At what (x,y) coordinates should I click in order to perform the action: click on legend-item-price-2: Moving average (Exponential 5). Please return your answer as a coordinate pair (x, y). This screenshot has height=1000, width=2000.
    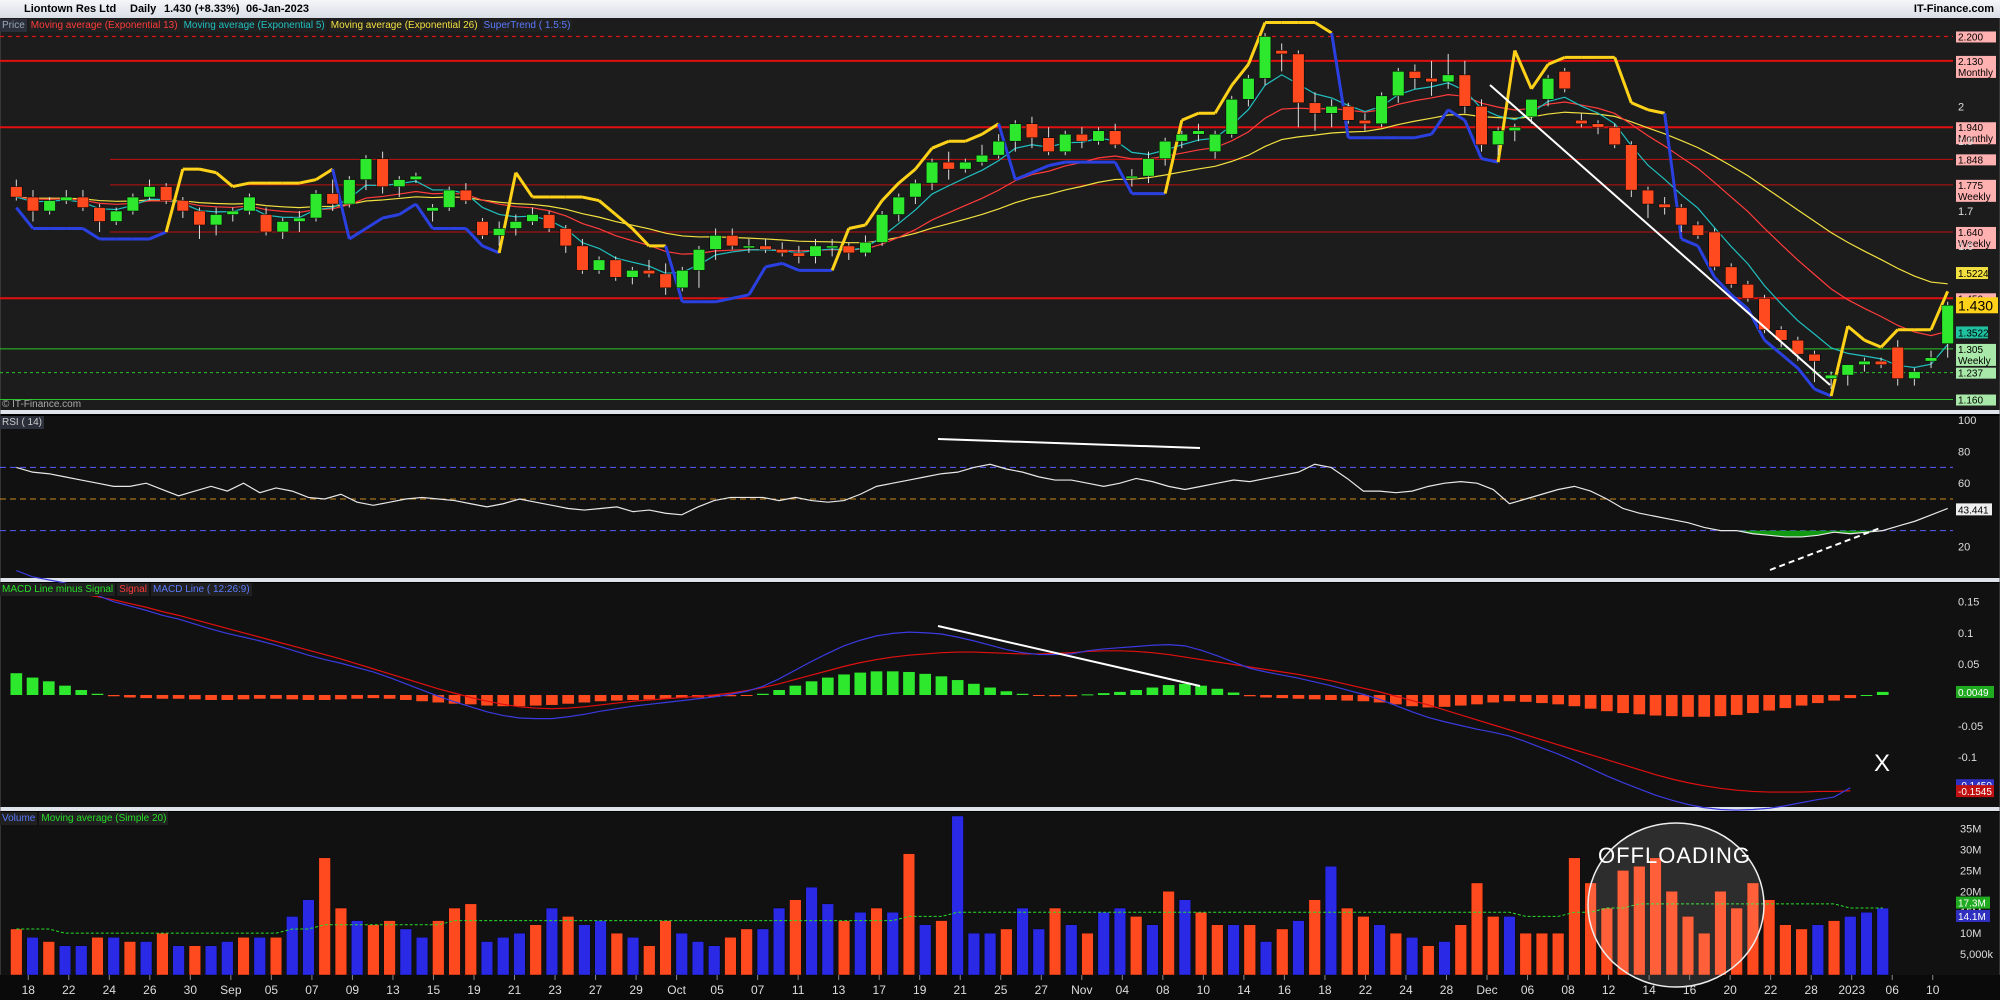
    Looking at the image, I should click on (254, 25).